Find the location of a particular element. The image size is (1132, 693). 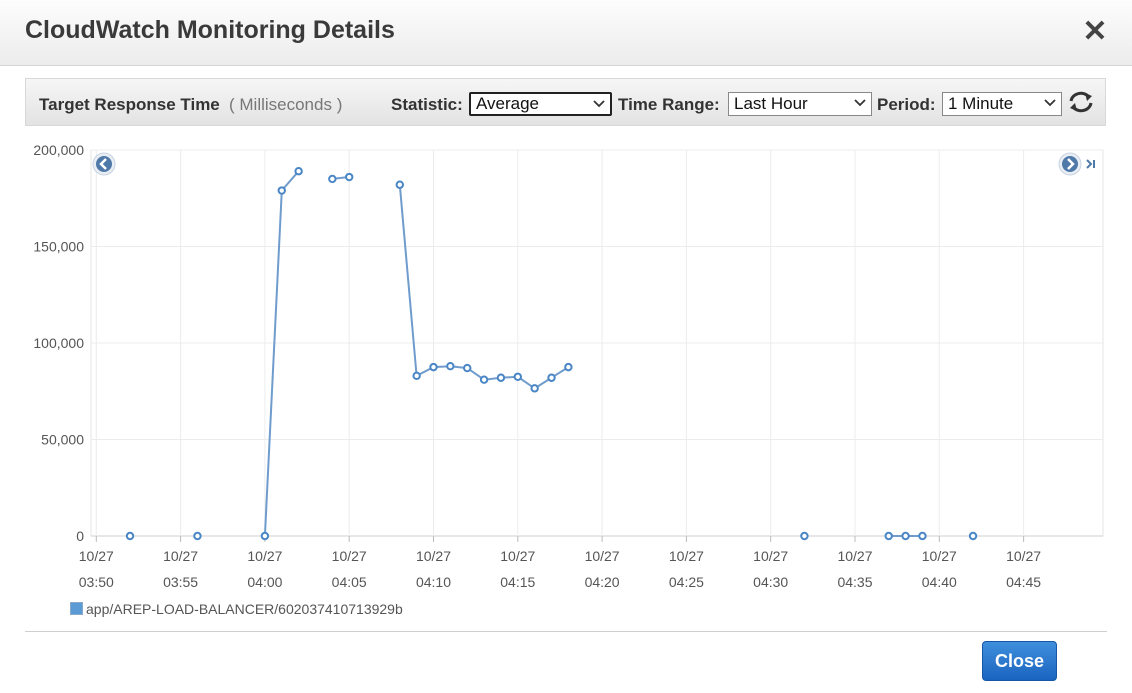

x-tick-time: 04:00 is located at coordinates (264, 582).